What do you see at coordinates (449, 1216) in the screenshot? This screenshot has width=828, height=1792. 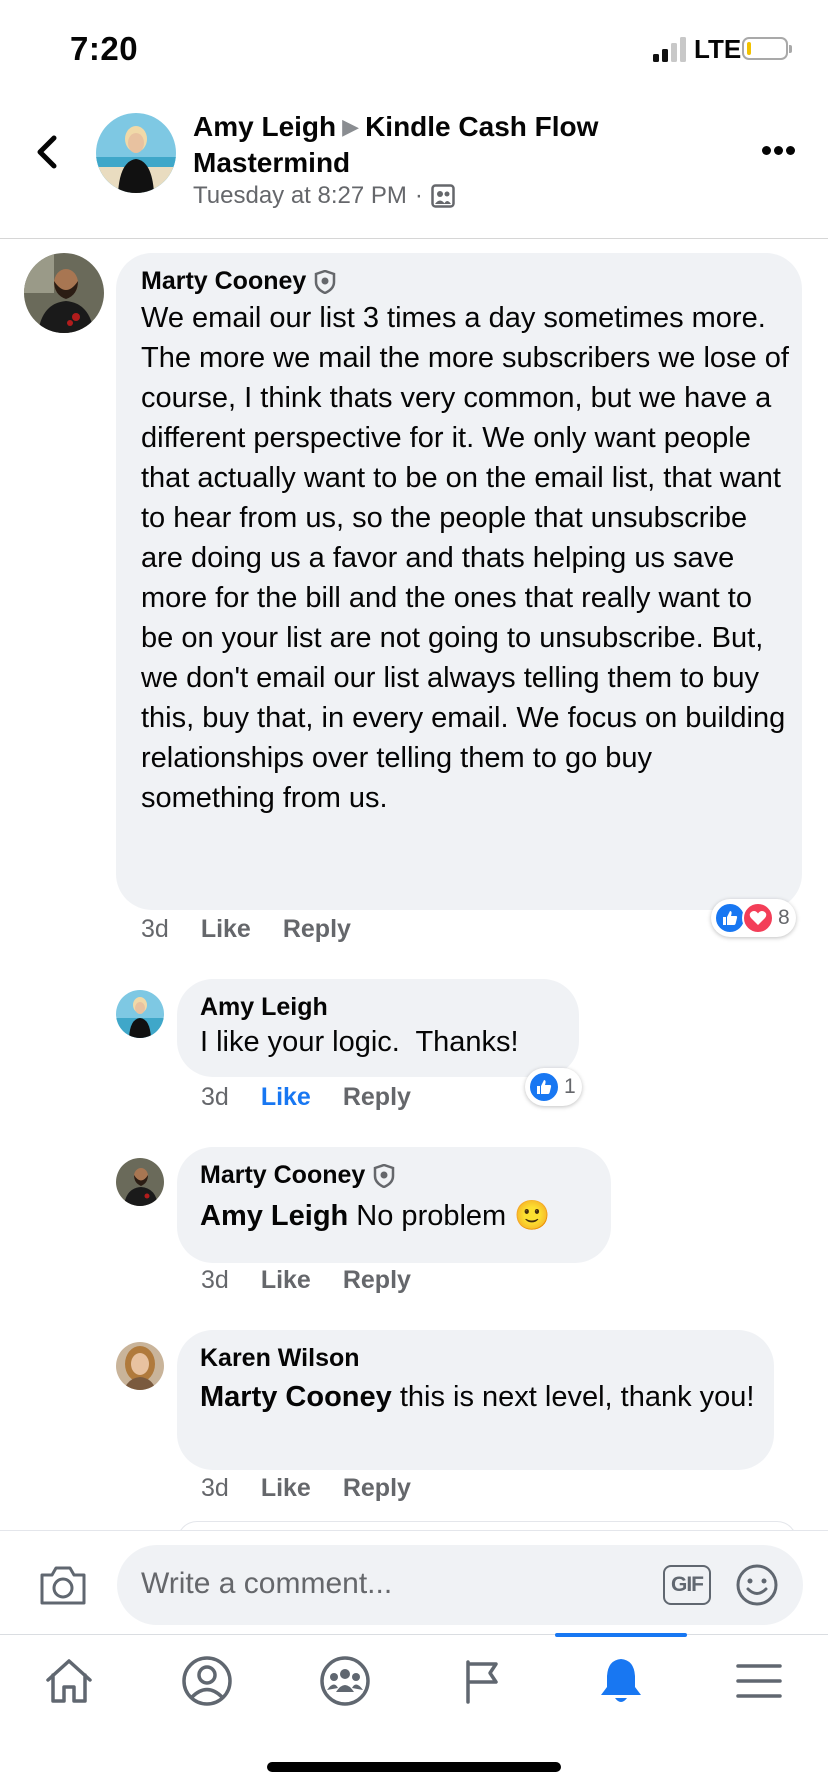 I see `comment-body: No problem 🙂` at bounding box center [449, 1216].